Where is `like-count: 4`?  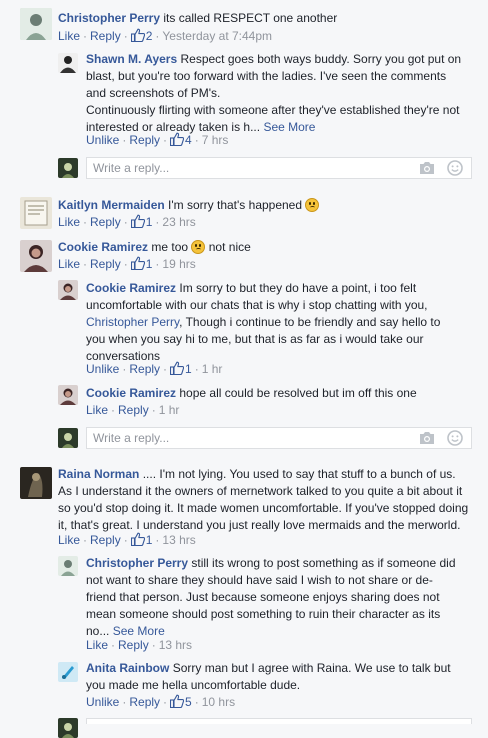 like-count: 4 is located at coordinates (188, 140).